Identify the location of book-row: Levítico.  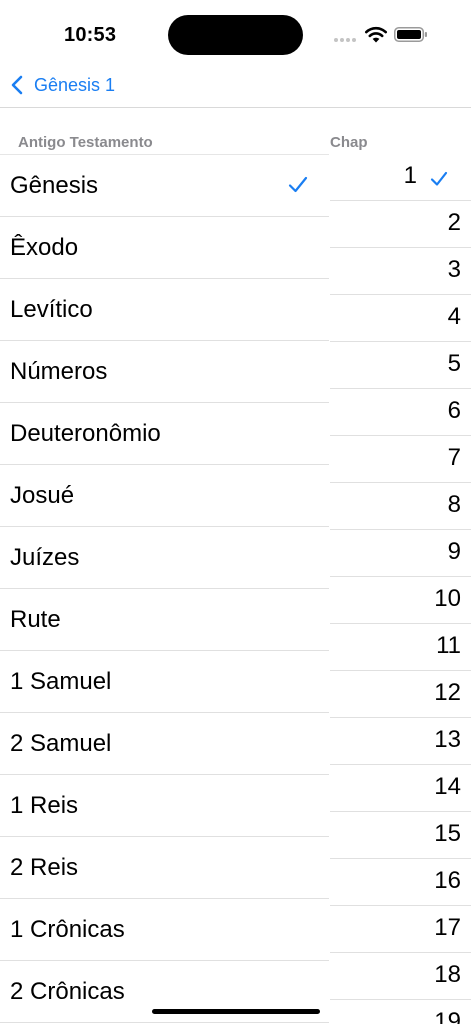
(164, 310).